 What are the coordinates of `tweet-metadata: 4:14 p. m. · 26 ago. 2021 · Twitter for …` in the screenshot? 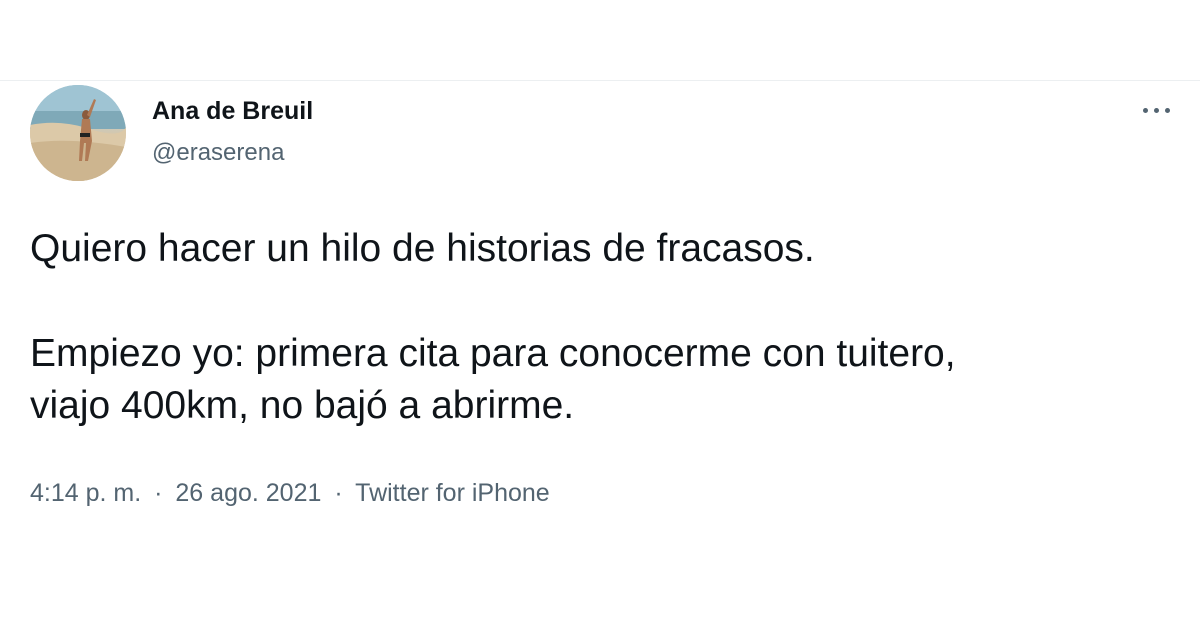 It's located at (290, 493).